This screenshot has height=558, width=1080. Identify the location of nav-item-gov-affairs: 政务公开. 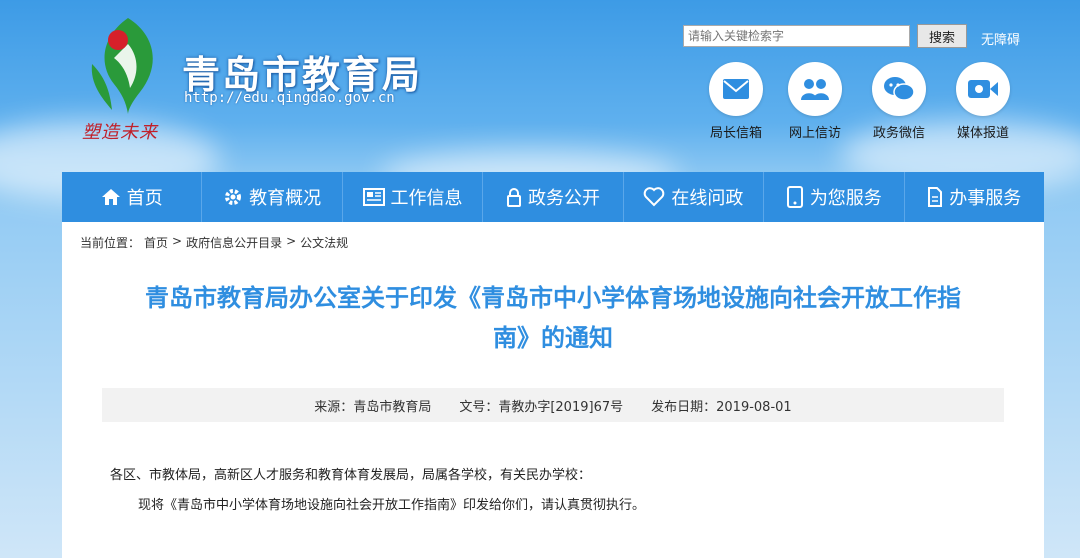
(553, 197).